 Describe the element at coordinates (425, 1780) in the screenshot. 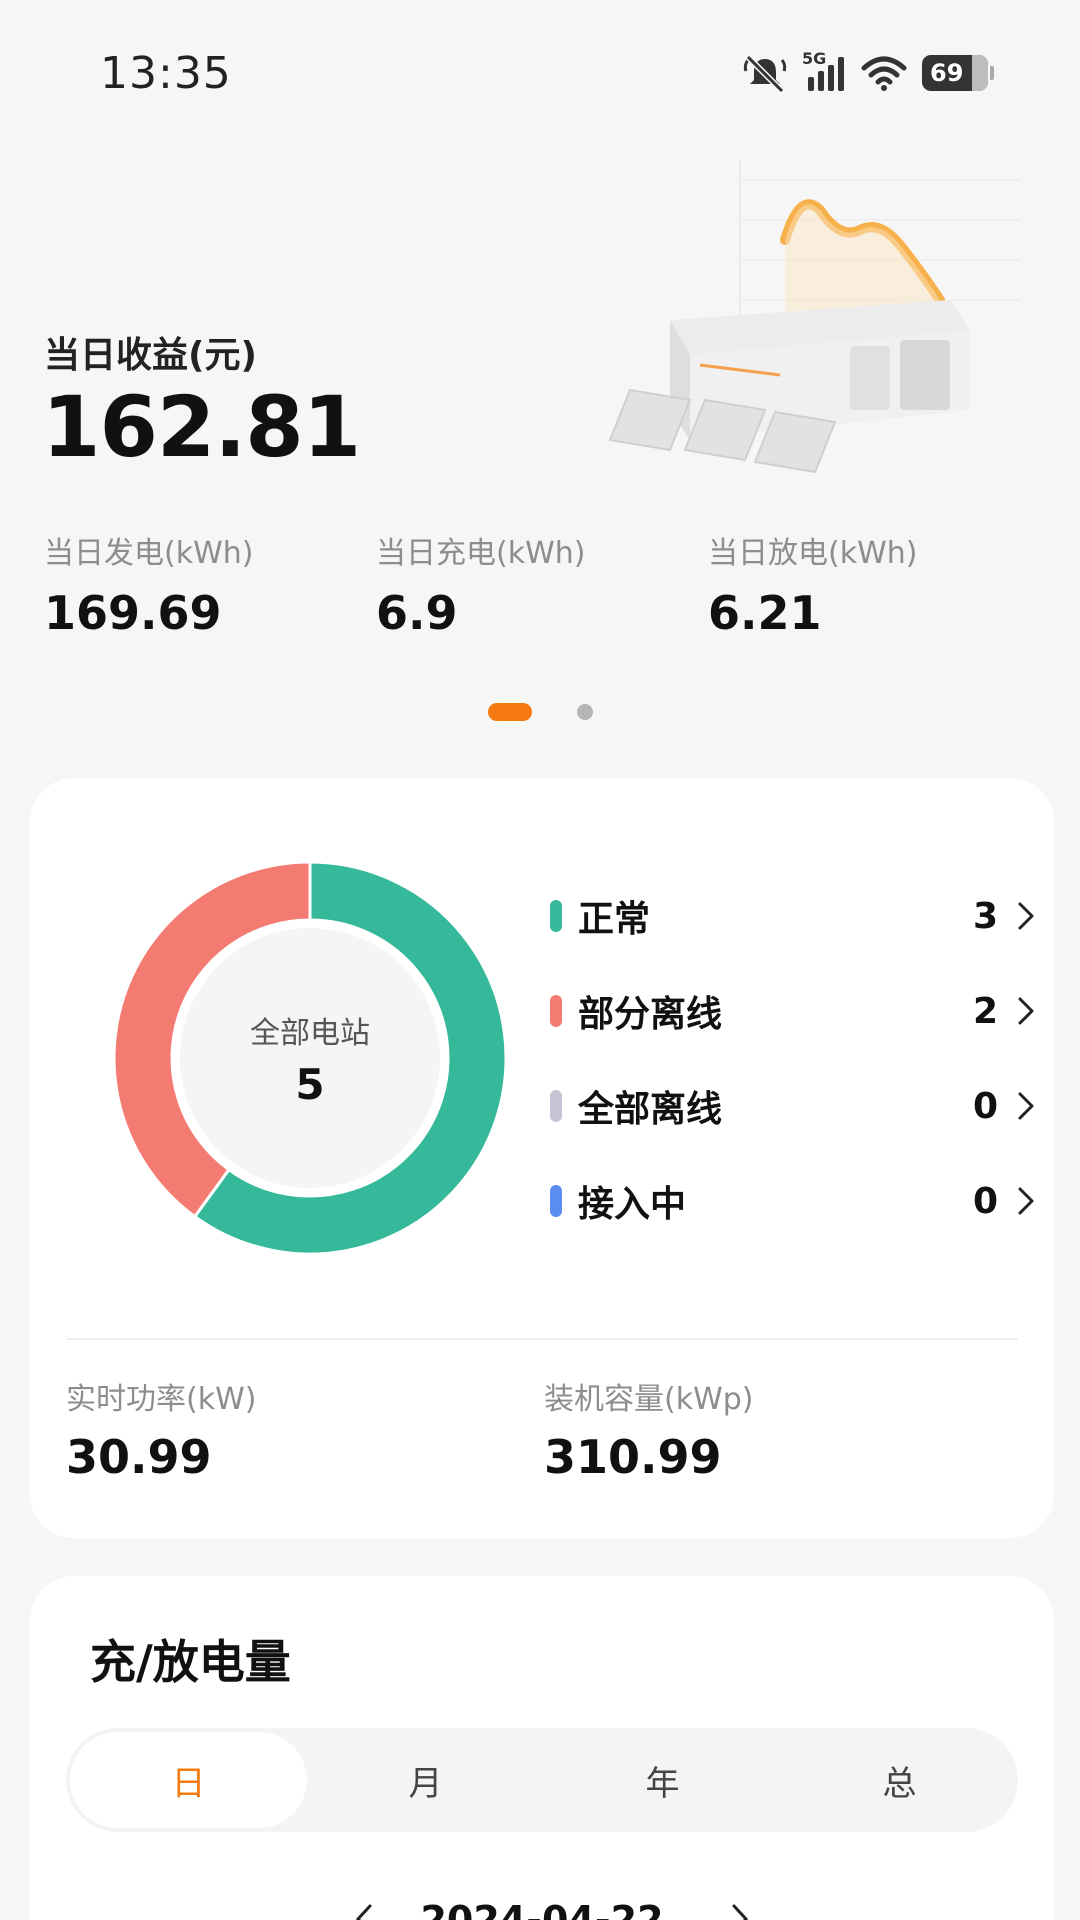

I see `tab-month: 月` at that location.